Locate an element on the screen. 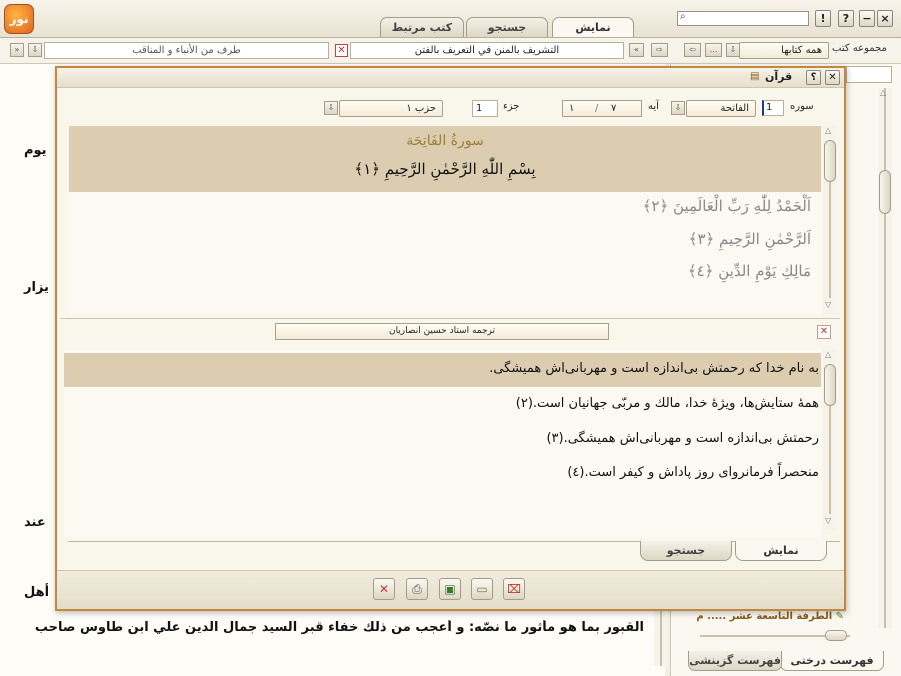 The height and width of the screenshot is (676, 901). section-dropdown-arrow: ⇩ is located at coordinates (35, 50).